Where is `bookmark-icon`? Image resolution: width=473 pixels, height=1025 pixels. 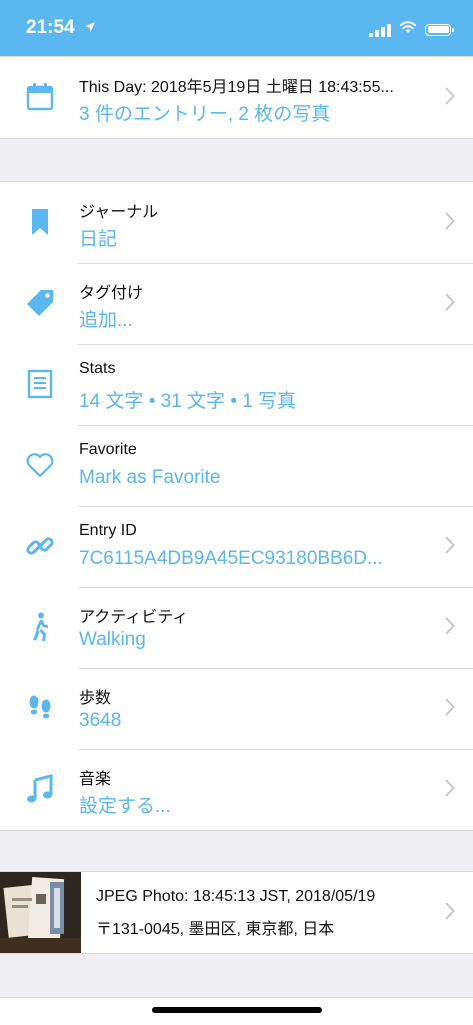
bookmark-icon is located at coordinates (40, 222).